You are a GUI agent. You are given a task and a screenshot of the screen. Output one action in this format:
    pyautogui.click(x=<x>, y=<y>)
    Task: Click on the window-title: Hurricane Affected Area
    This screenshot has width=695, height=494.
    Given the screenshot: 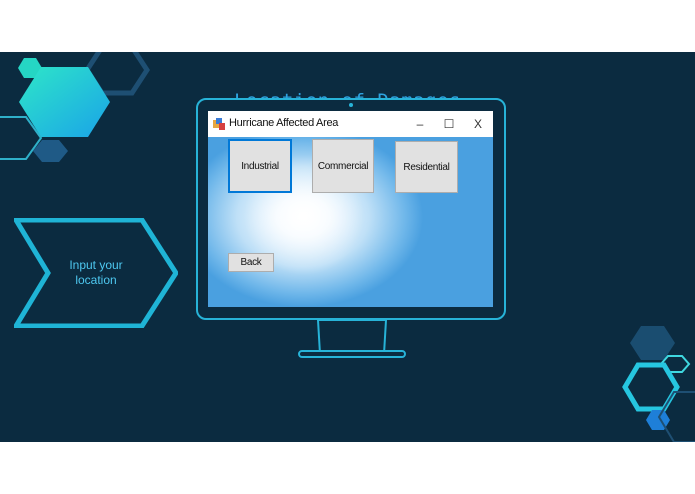 What is the action you would take?
    pyautogui.click(x=284, y=123)
    